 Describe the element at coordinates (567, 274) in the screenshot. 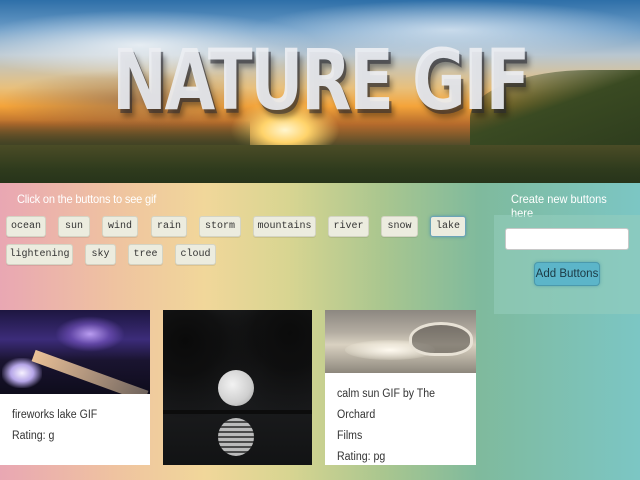

I see `add-buttons-button: Add Buttons` at that location.